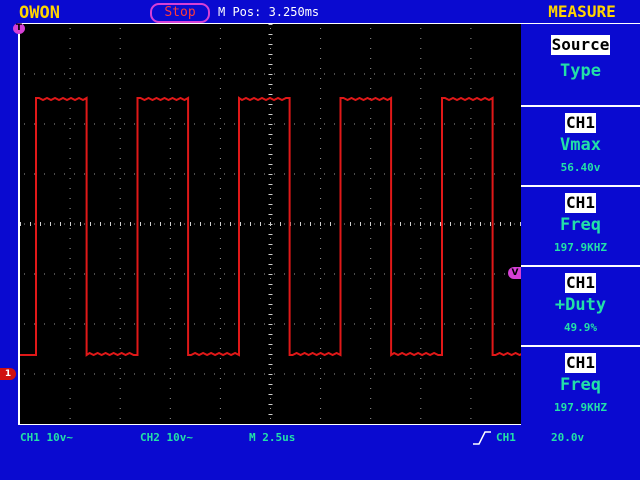 This screenshot has height=480, width=640. Describe the element at coordinates (580, 247) in the screenshot. I see `measure-item-2-value: 197.9KHZ` at that location.